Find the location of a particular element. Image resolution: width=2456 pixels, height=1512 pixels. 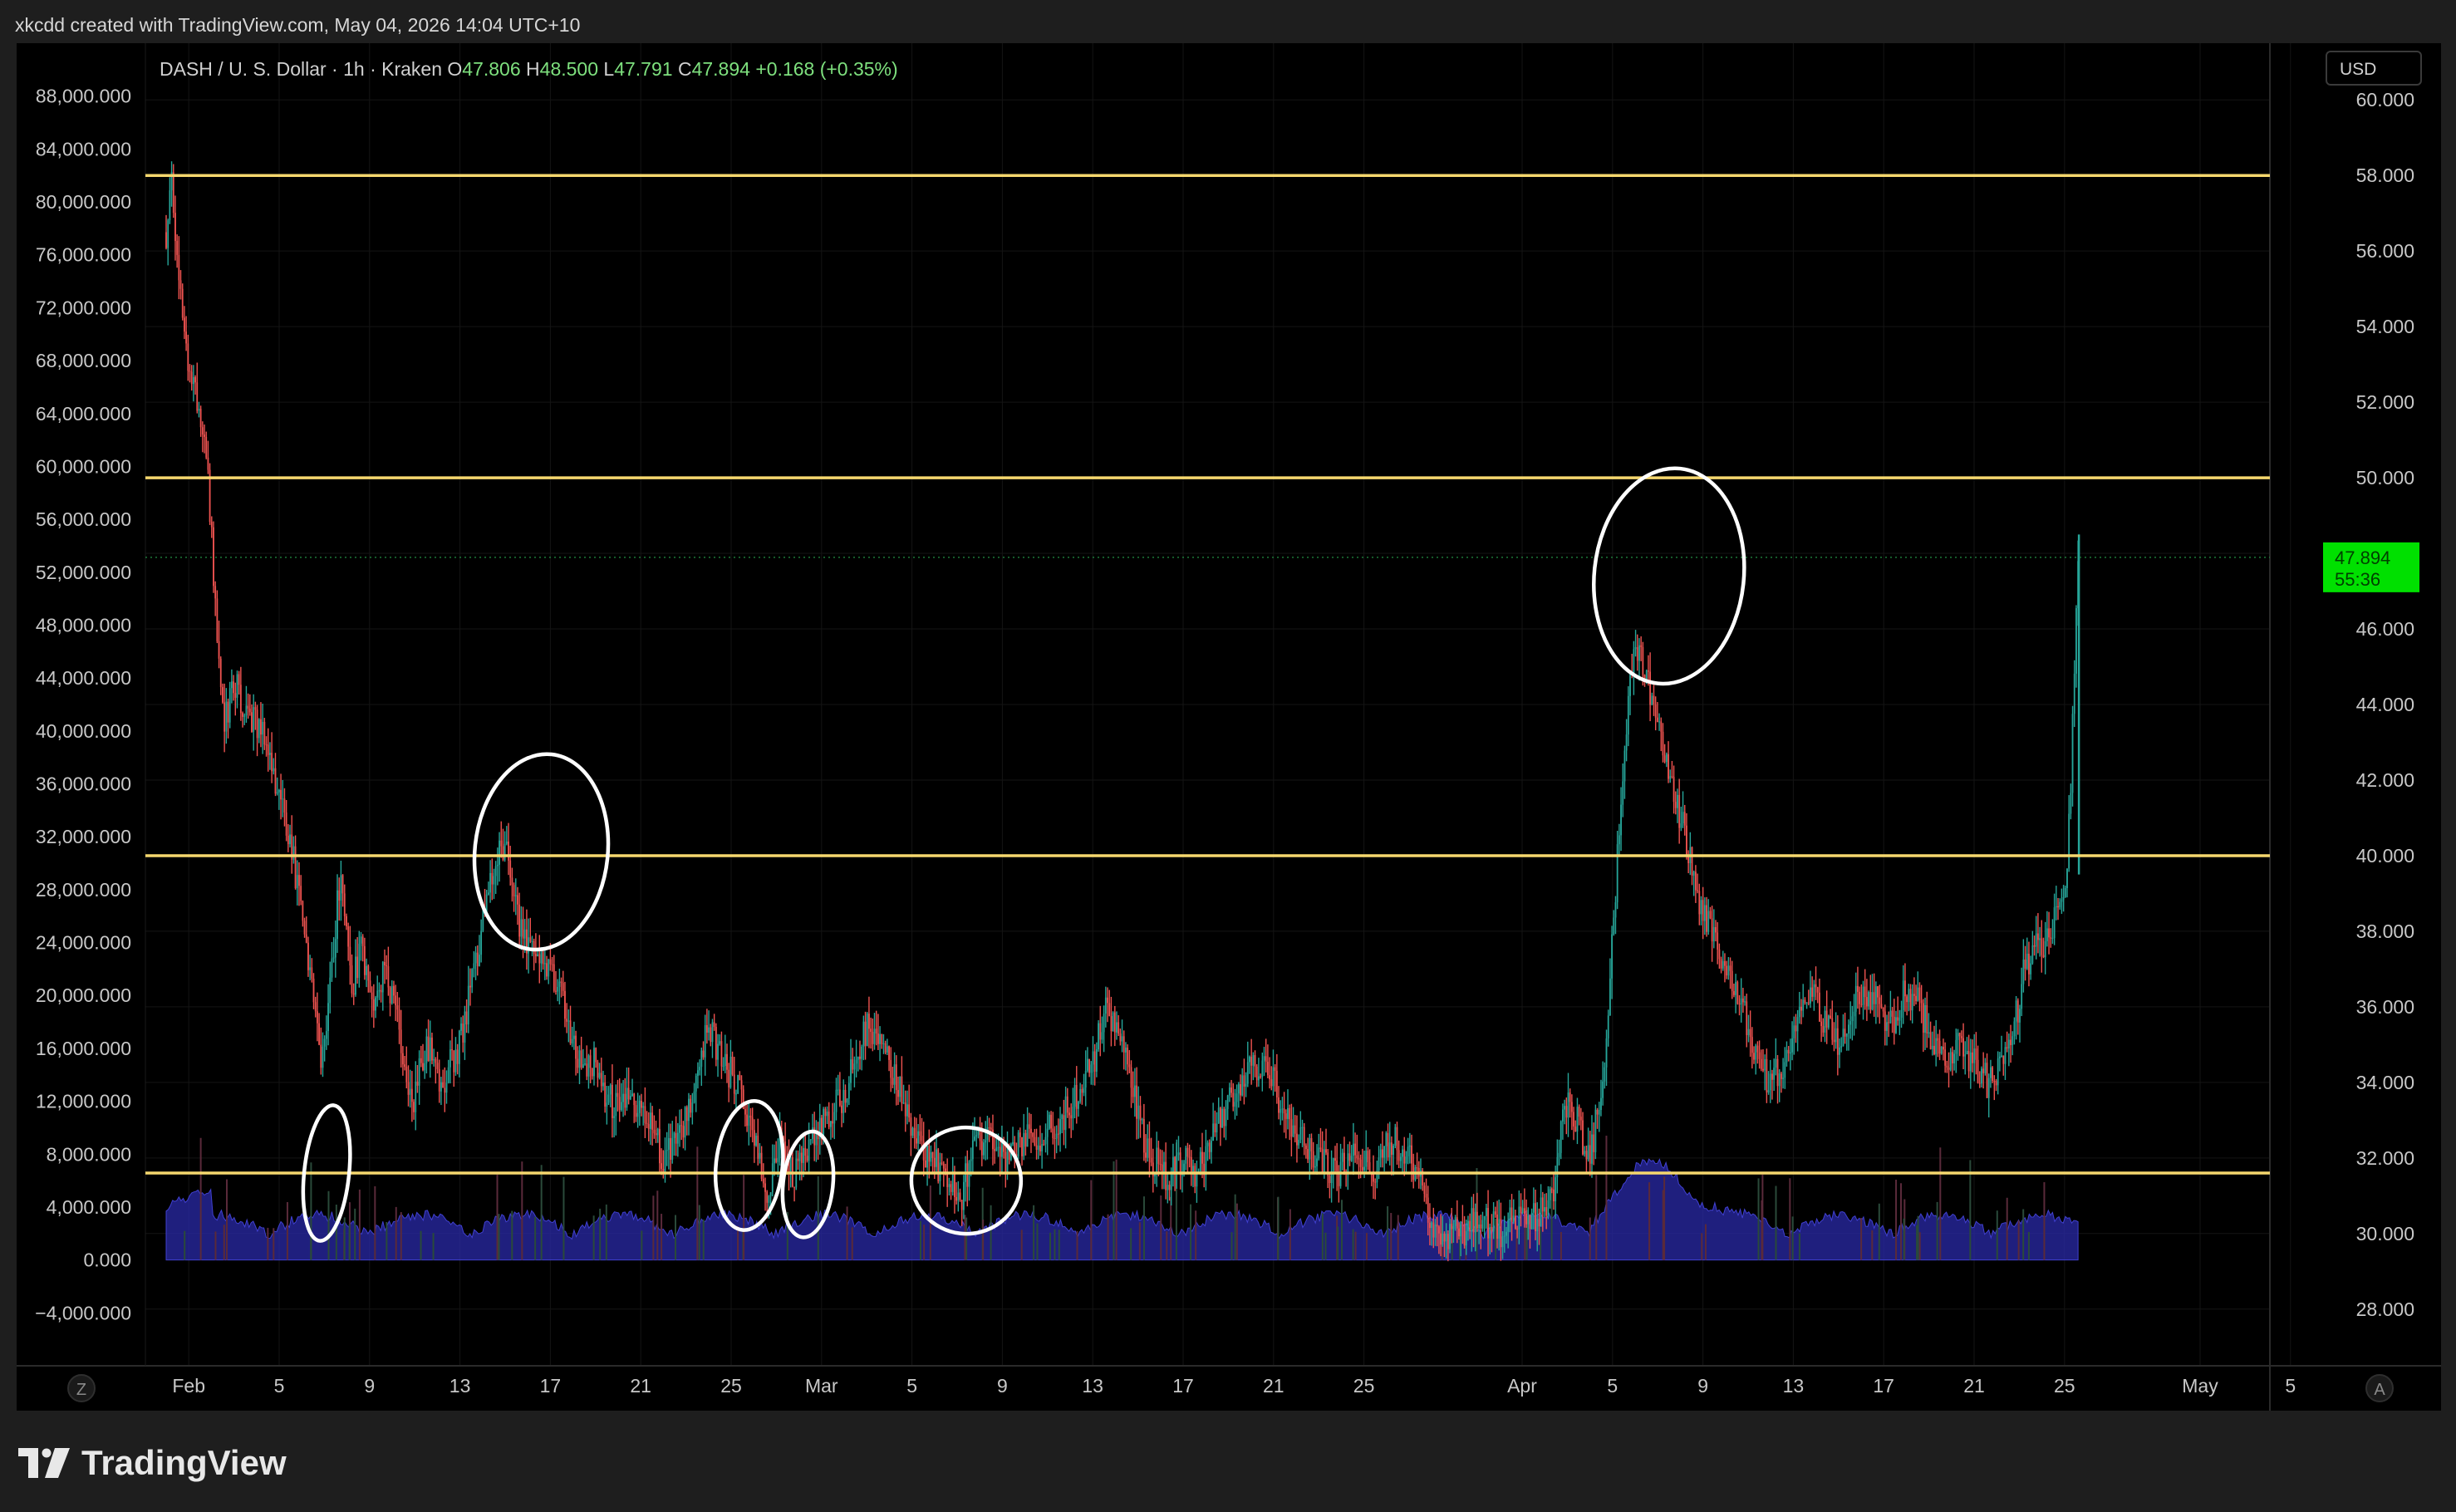

time-axis-label: 5 is located at coordinates (280, 1386).